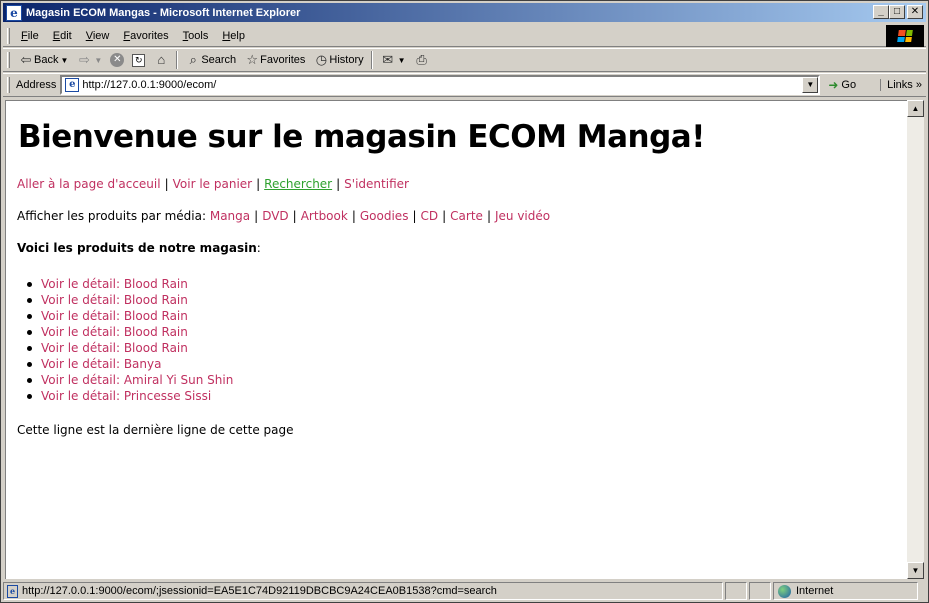  Describe the element at coordinates (230, 216) in the screenshot. I see `media-link-manga: Manga` at that location.